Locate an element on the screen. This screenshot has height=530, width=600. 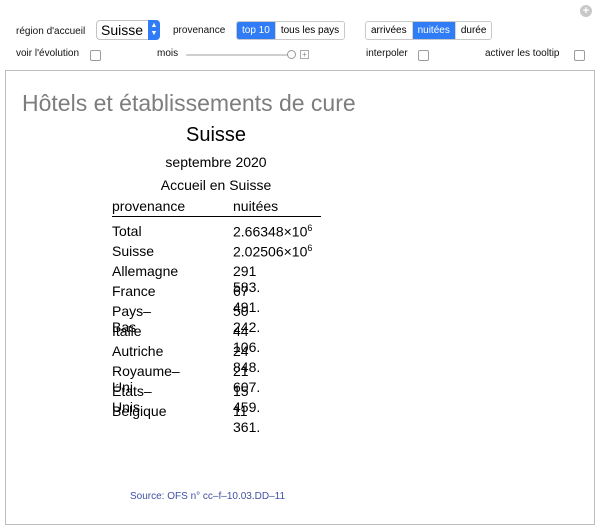
row-origin: Total is located at coordinates (127, 231).